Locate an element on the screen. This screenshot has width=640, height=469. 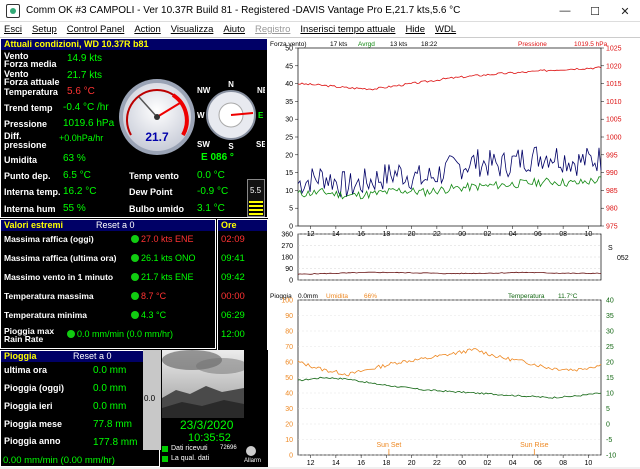
temp-tick-label: 0 is located at coordinates (608, 425).